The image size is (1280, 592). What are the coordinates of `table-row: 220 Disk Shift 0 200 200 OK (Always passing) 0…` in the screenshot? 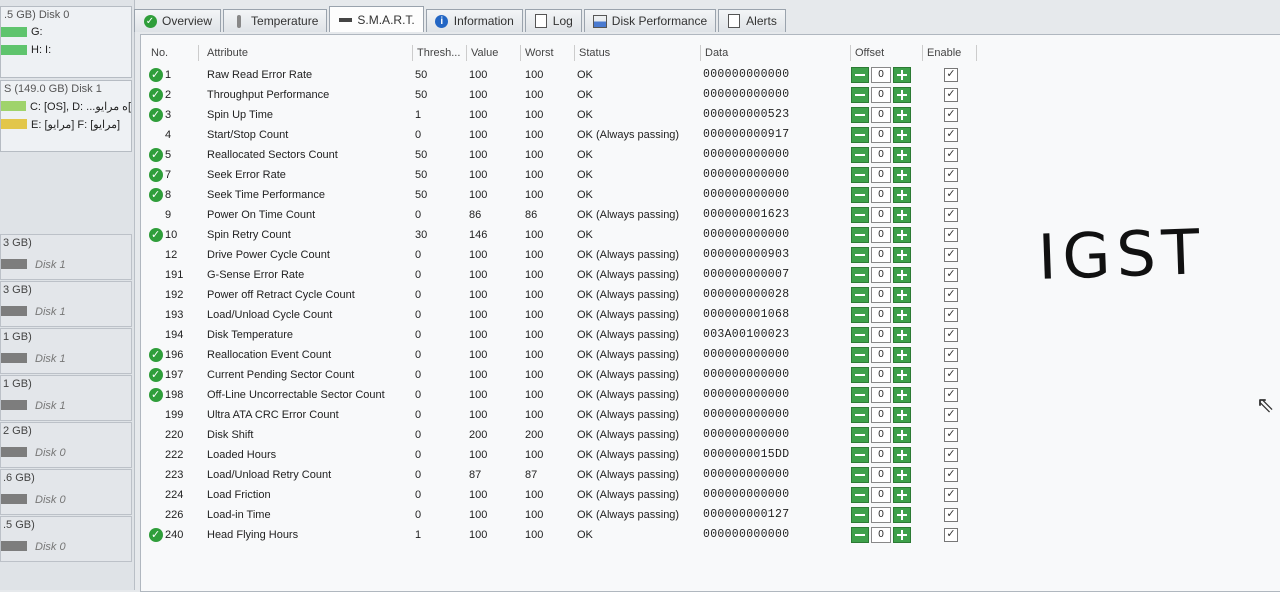 It's located at (710, 435).